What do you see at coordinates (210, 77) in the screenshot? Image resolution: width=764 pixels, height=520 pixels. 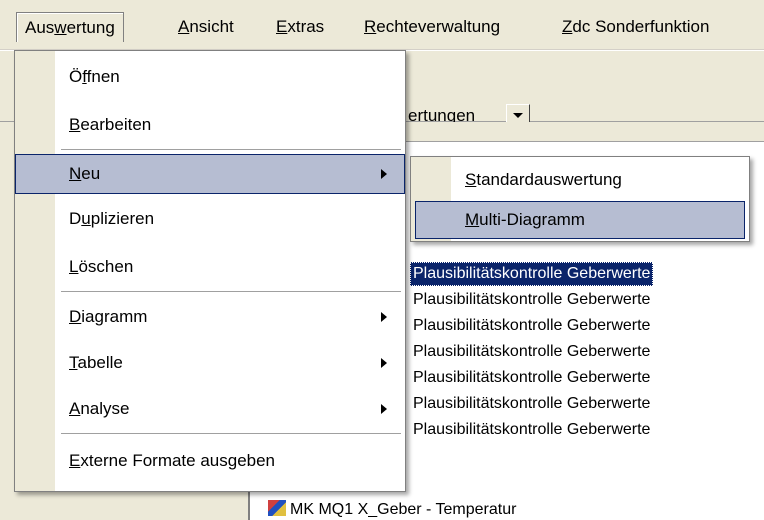 I see `menu-item-oeffnen: Öffnen` at bounding box center [210, 77].